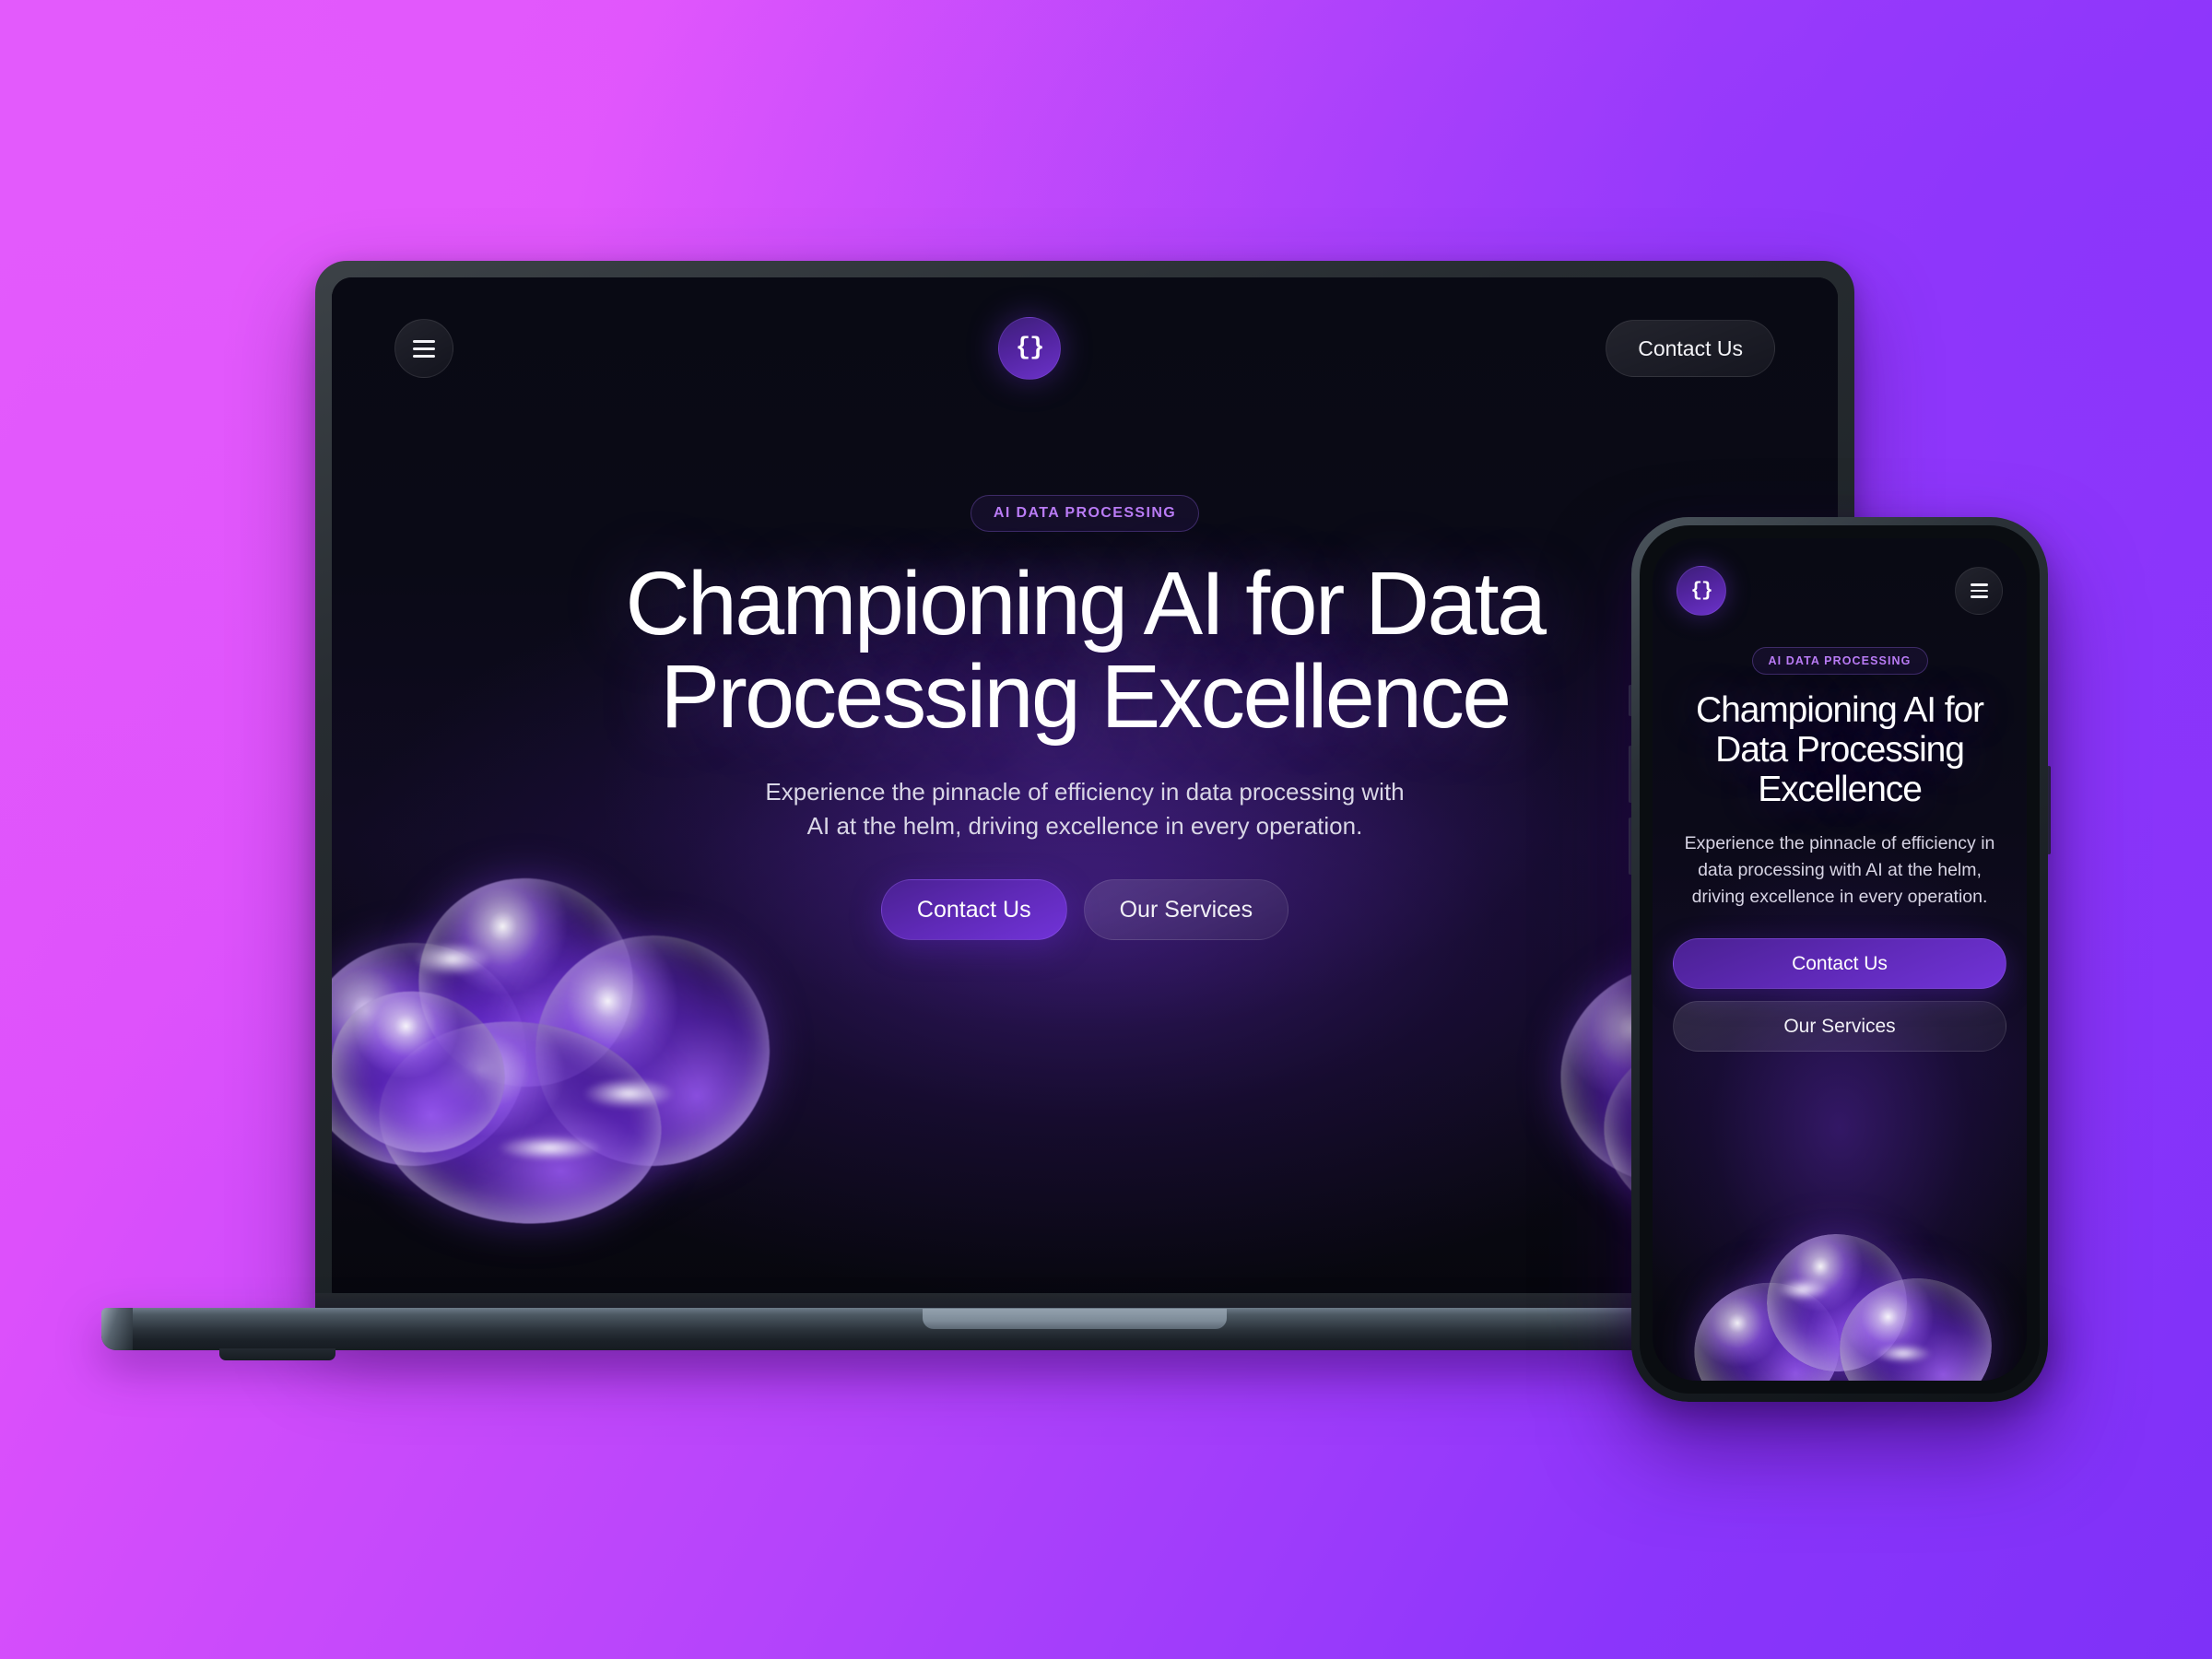  I want to click on mobile-hero-cta-group: Contact Us Our Services, so click(1839, 995).